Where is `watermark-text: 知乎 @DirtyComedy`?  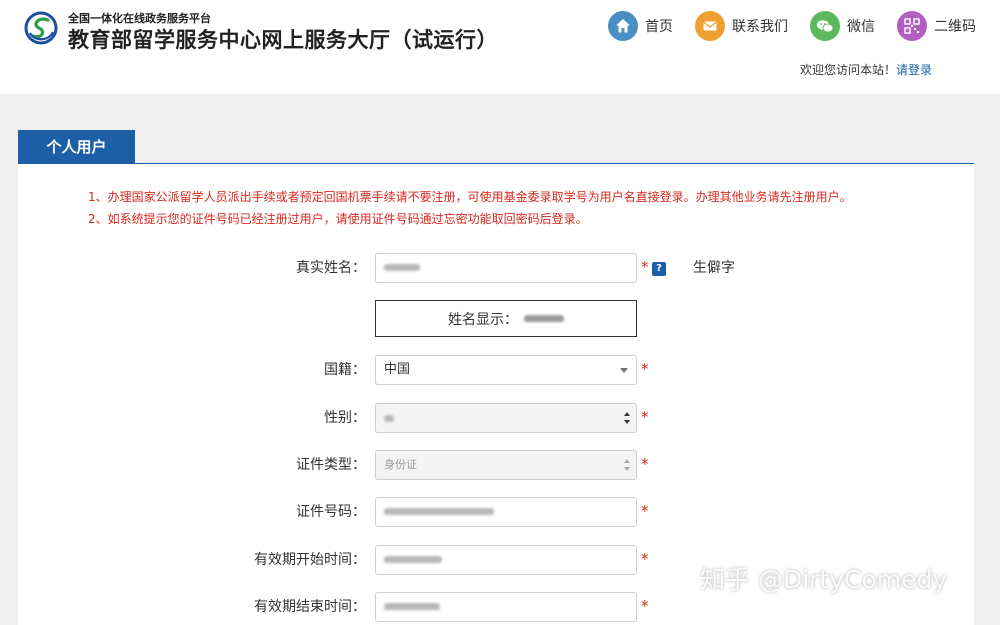 watermark-text: 知乎 @DirtyComedy is located at coordinates (824, 579).